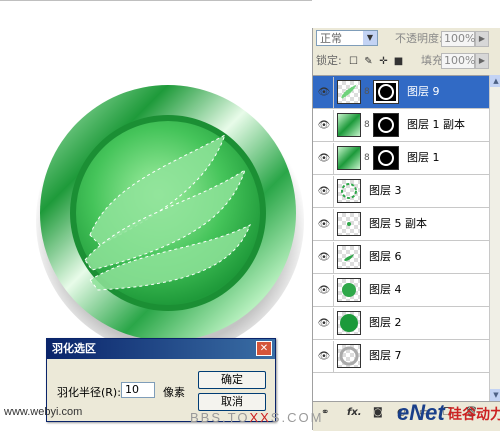  What do you see at coordinates (354, 412) in the screenshot?
I see `fx-icon: fx.` at bounding box center [354, 412].